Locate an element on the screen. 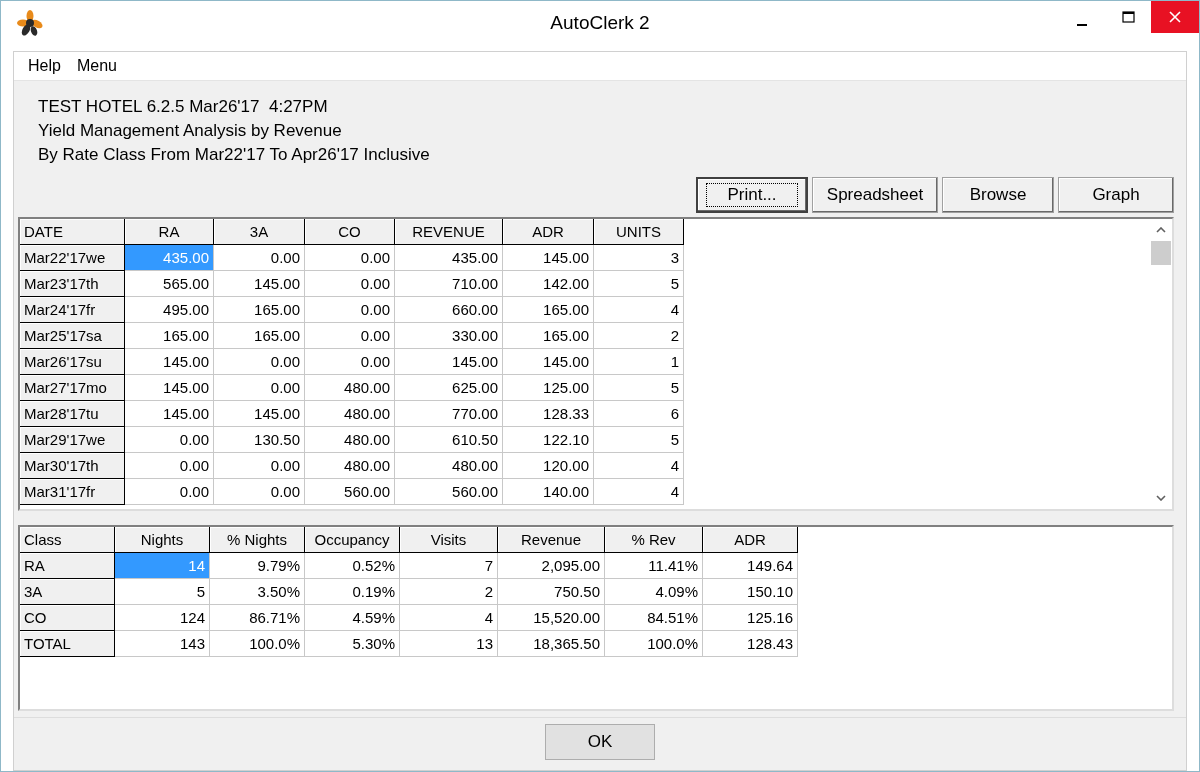 Image resolution: width=1200 pixels, height=772 pixels. table-cell: 128.33 is located at coordinates (548, 413).